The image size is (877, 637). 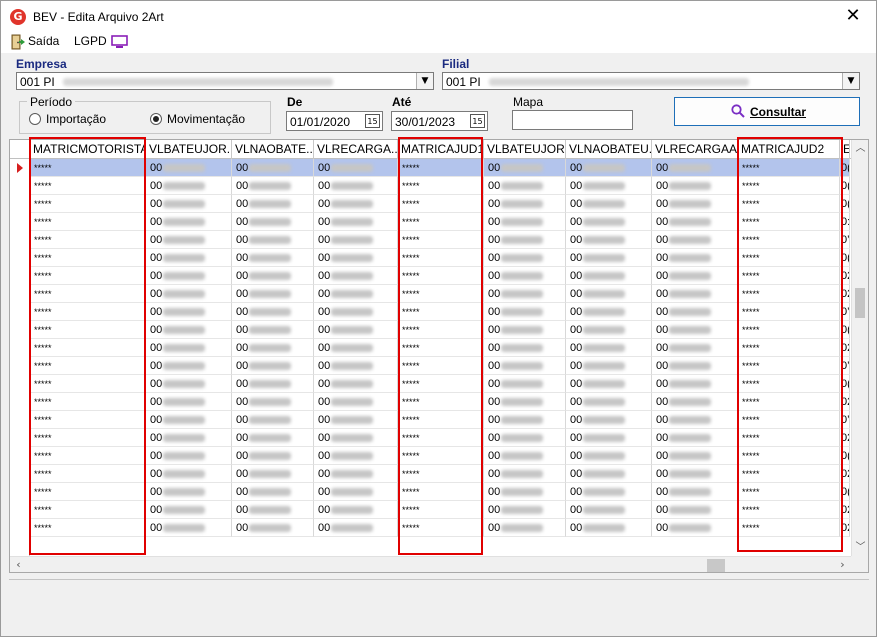 I want to click on menu-lgpd: LGPD, so click(x=90, y=41).